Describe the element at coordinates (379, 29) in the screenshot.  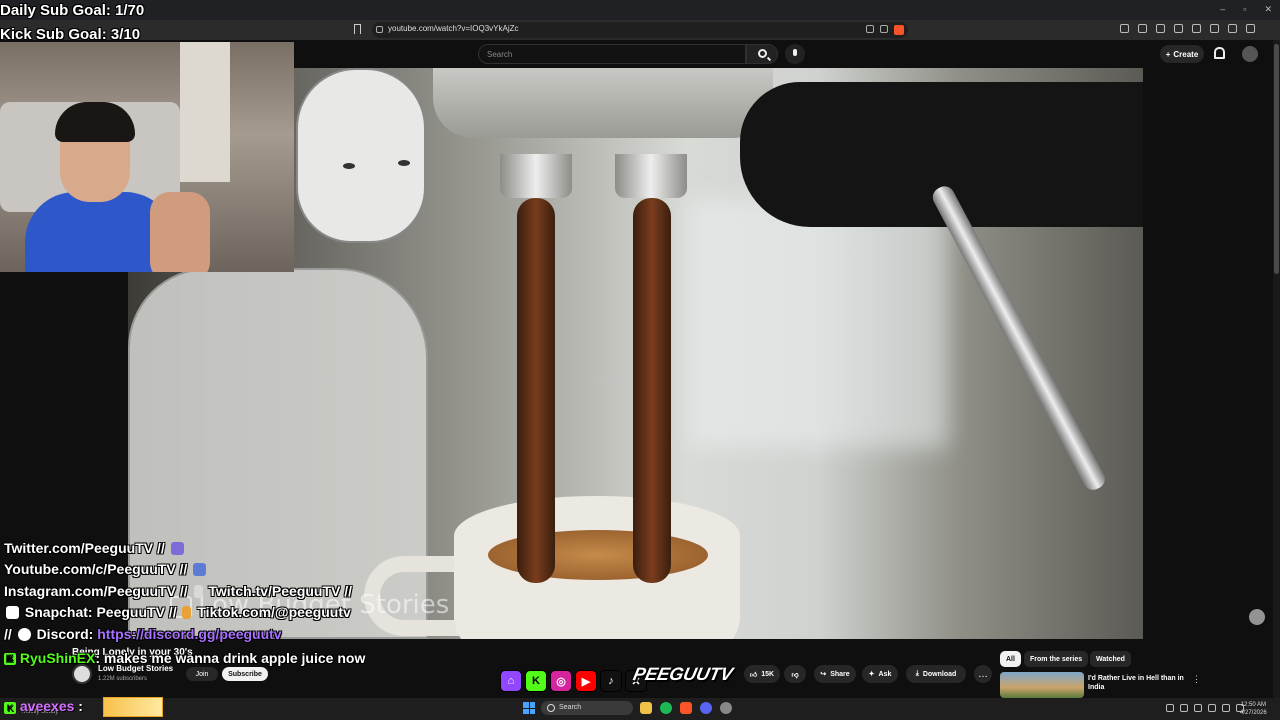
I see `site-info-icon` at that location.